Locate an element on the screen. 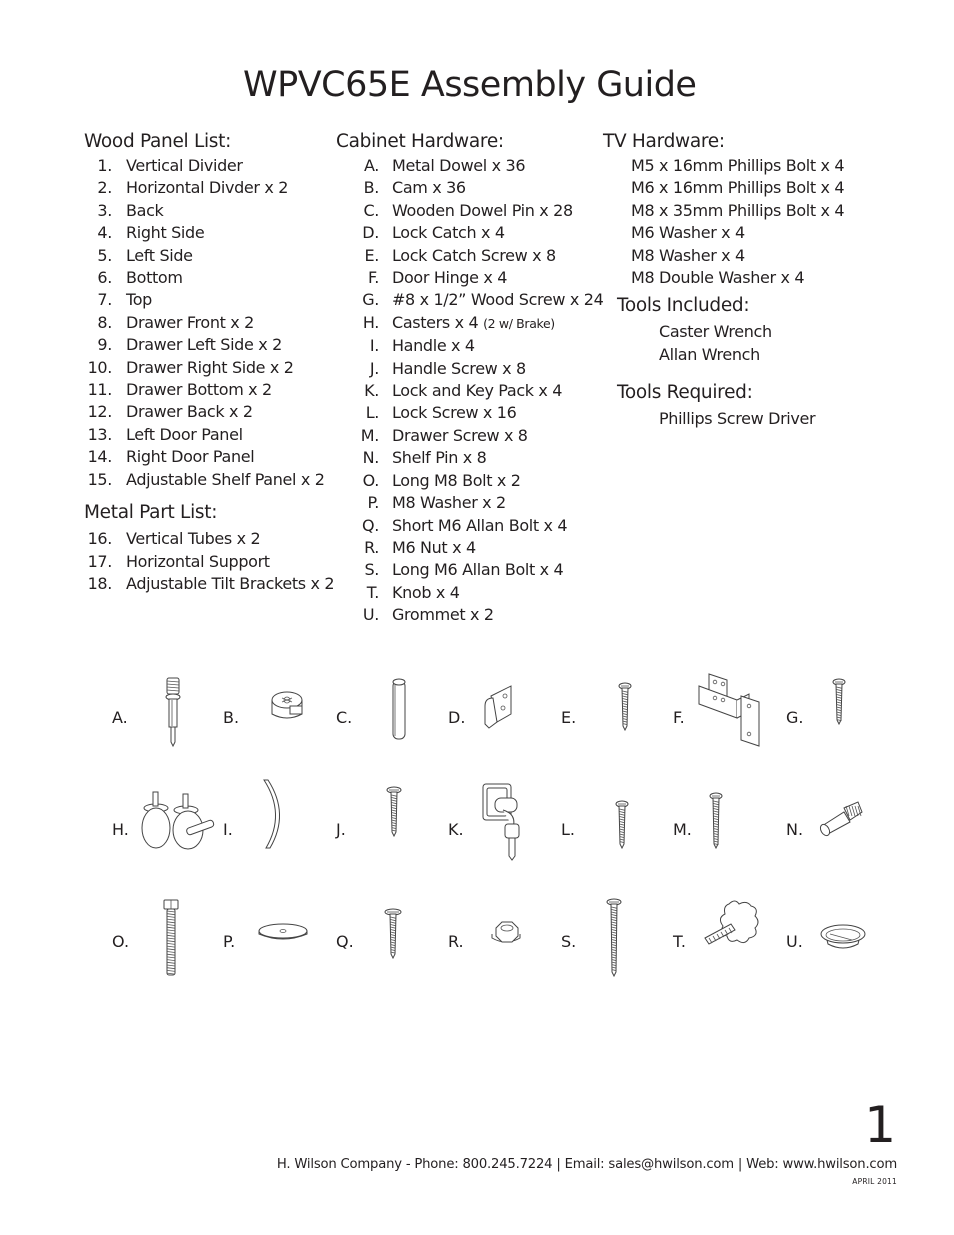 This screenshot has height=1235, width=954. list-item: 3. Back is located at coordinates (209, 211).